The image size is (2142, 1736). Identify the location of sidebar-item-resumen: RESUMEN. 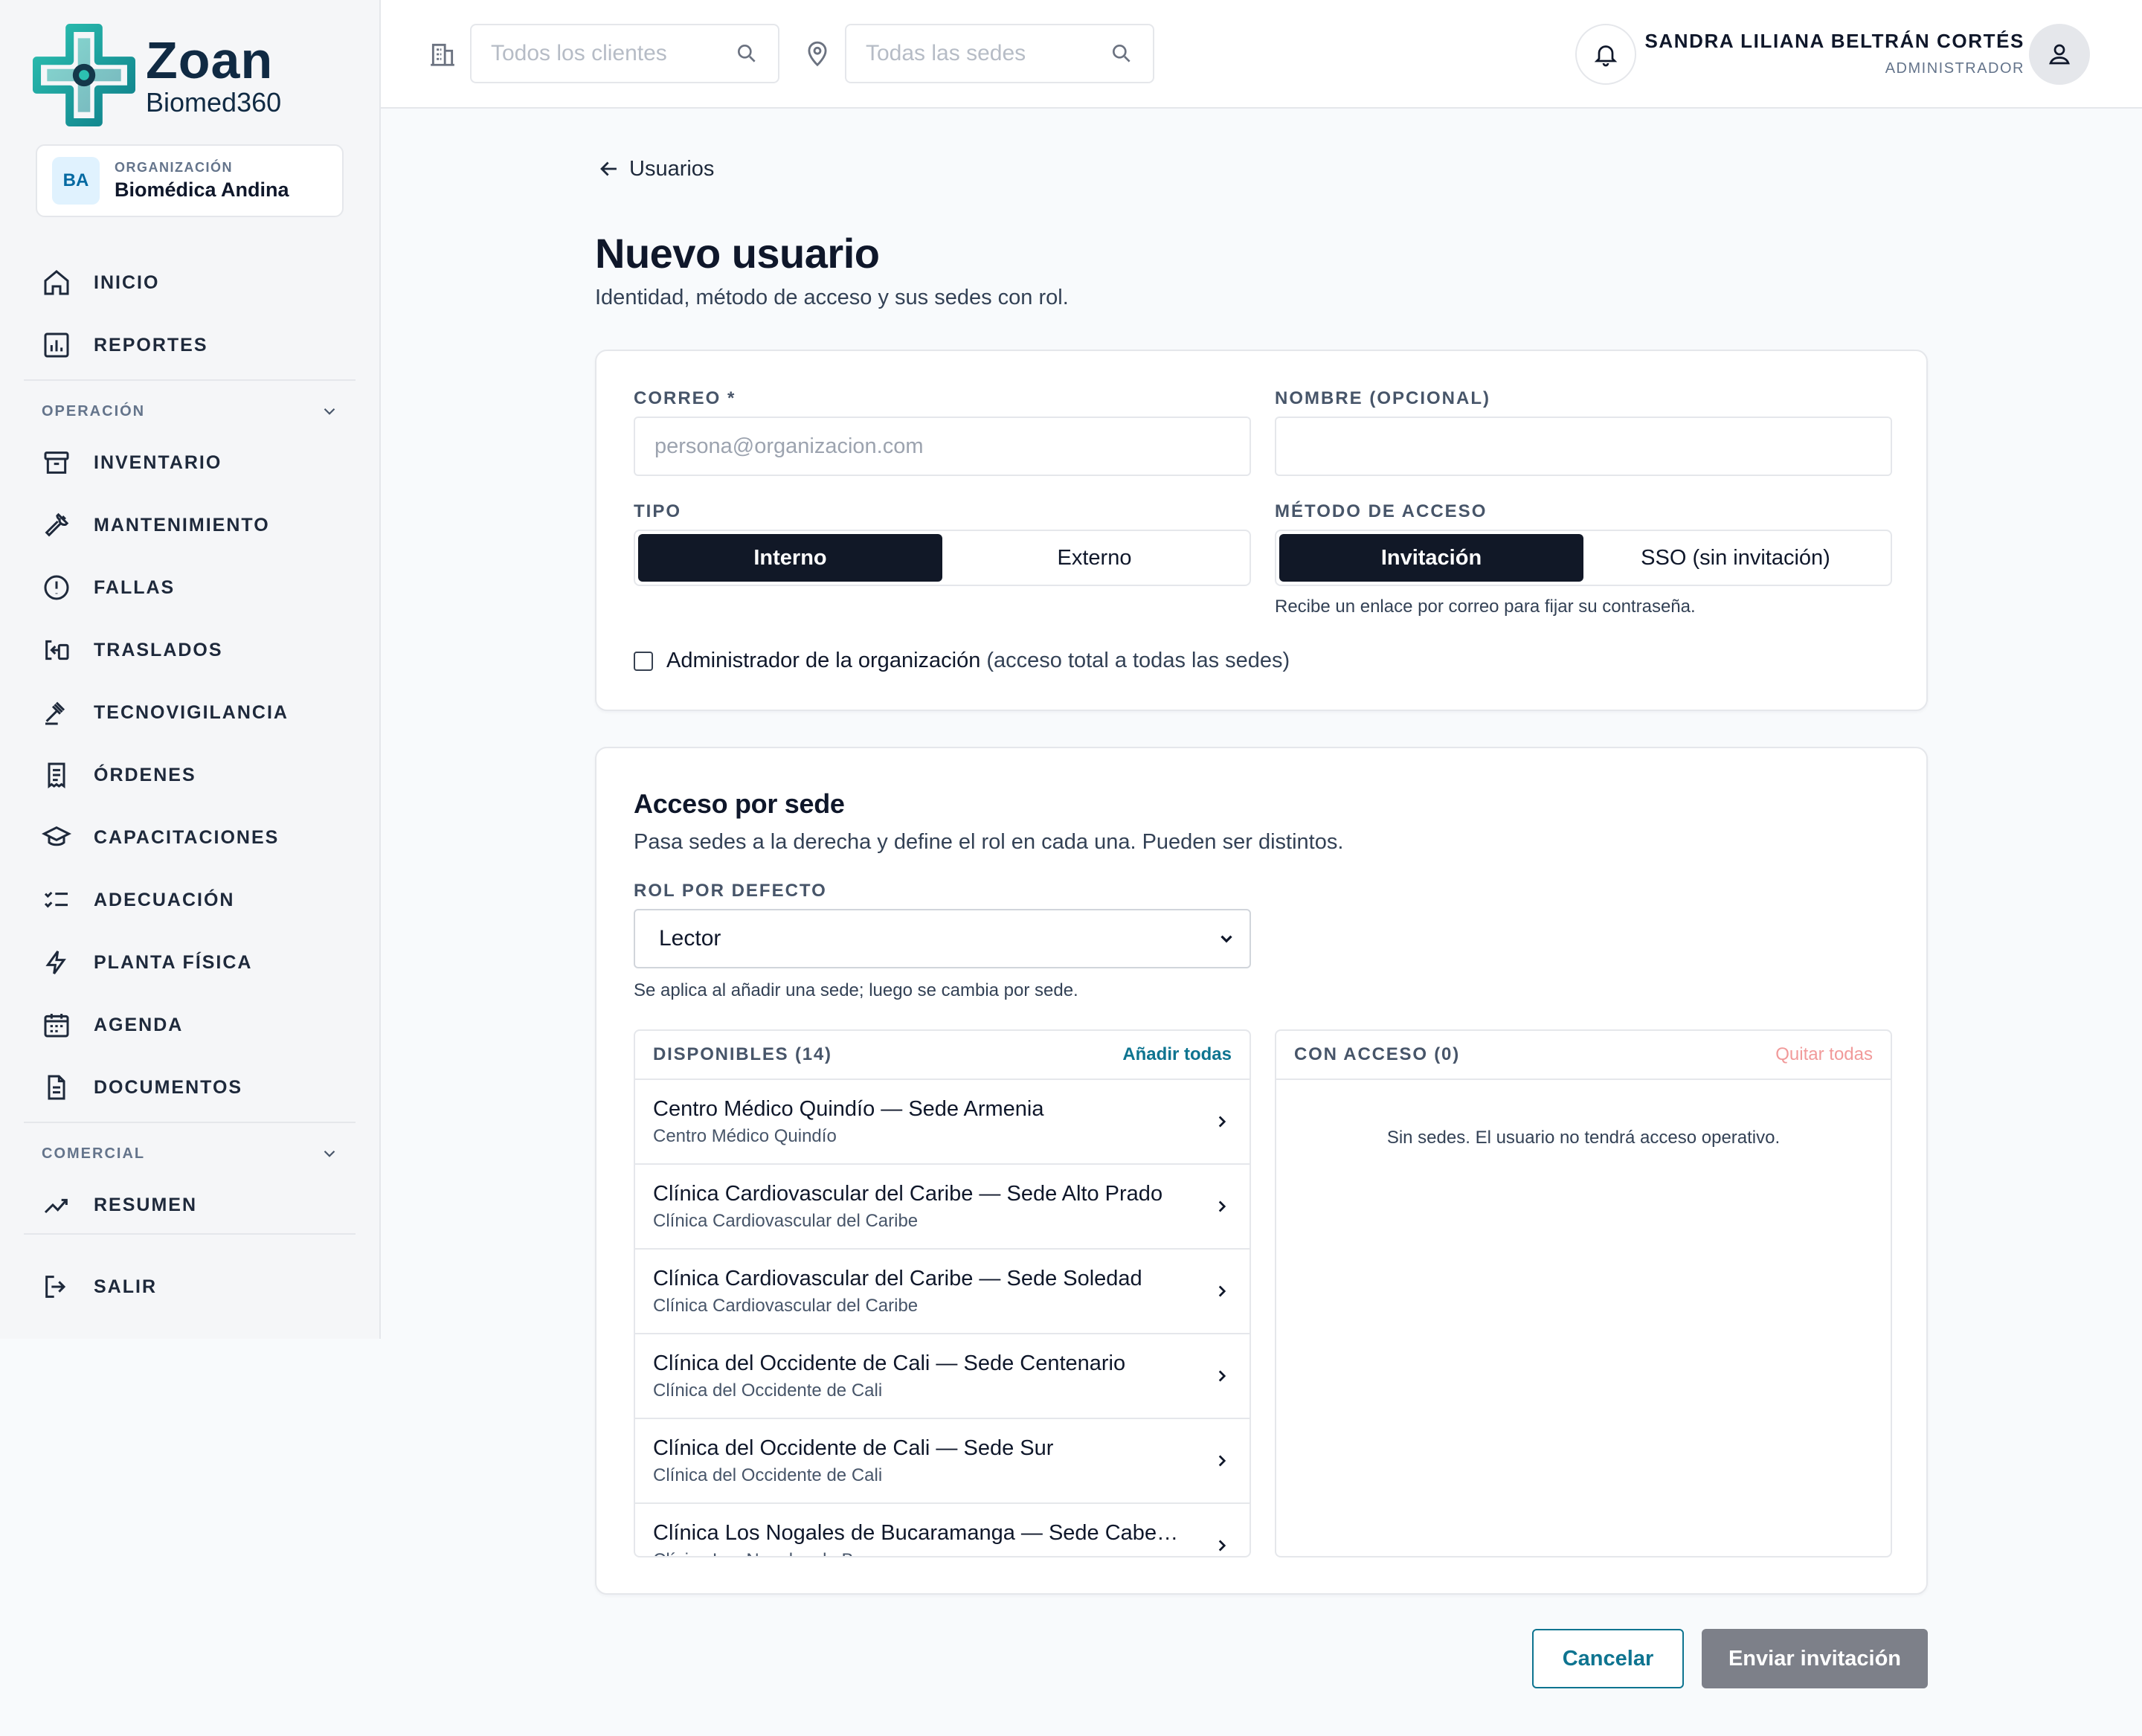
(120, 1205).